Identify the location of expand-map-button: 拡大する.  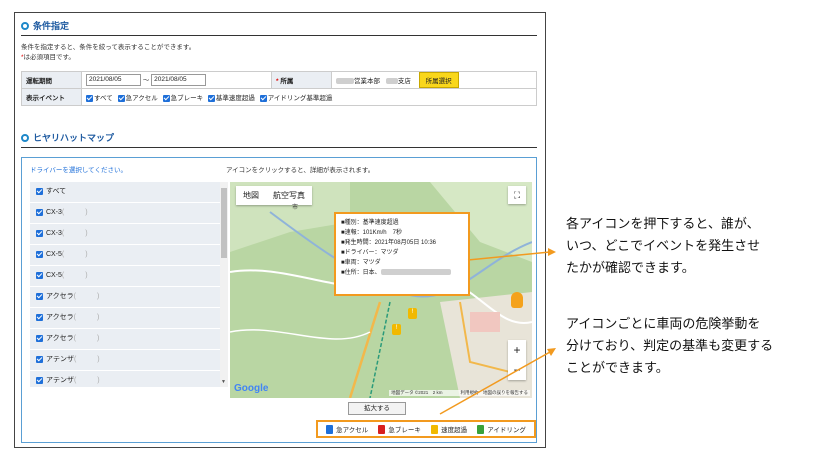
(377, 408).